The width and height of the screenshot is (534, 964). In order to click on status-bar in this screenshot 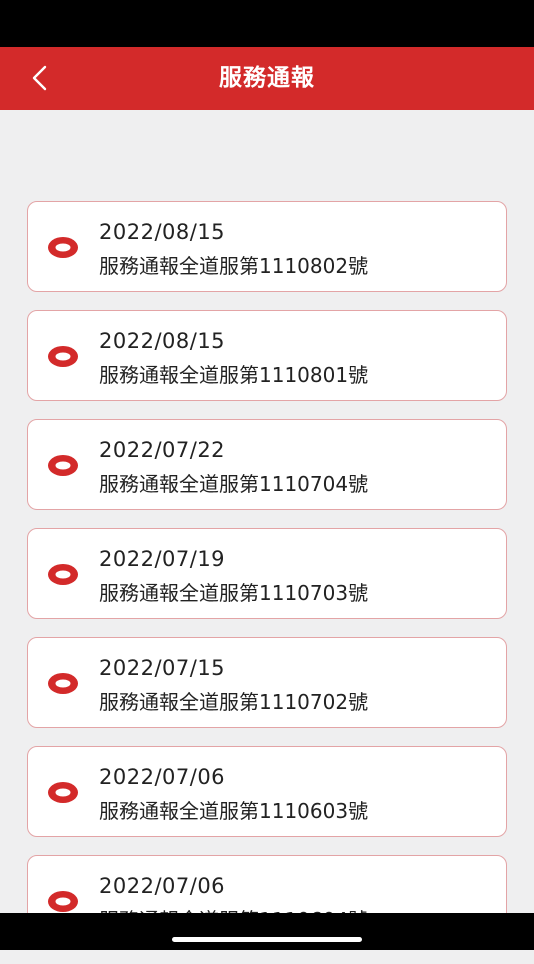, I will do `click(267, 23)`.